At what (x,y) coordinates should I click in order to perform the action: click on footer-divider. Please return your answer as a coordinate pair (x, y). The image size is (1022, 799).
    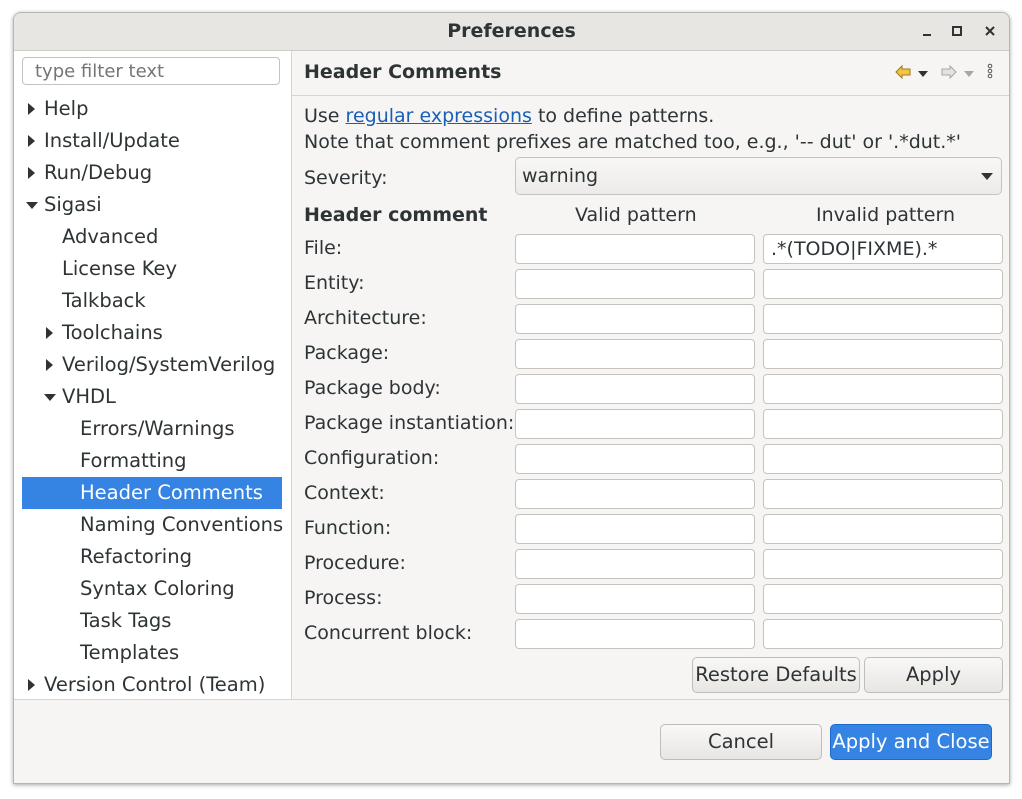
    Looking at the image, I should click on (511, 699).